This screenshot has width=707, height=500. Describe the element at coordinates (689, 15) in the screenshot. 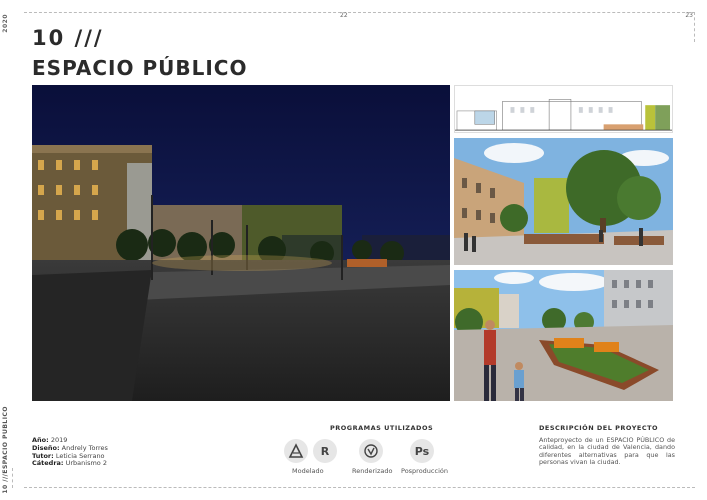

I see `page-number-right: 23` at that location.